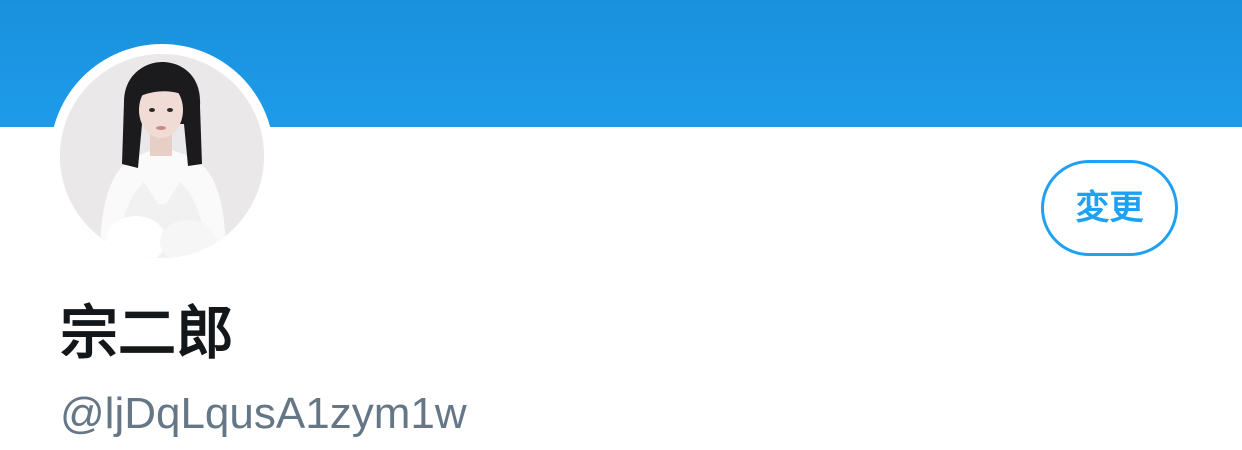 This screenshot has width=1242, height=450. I want to click on avatar, so click(162, 156).